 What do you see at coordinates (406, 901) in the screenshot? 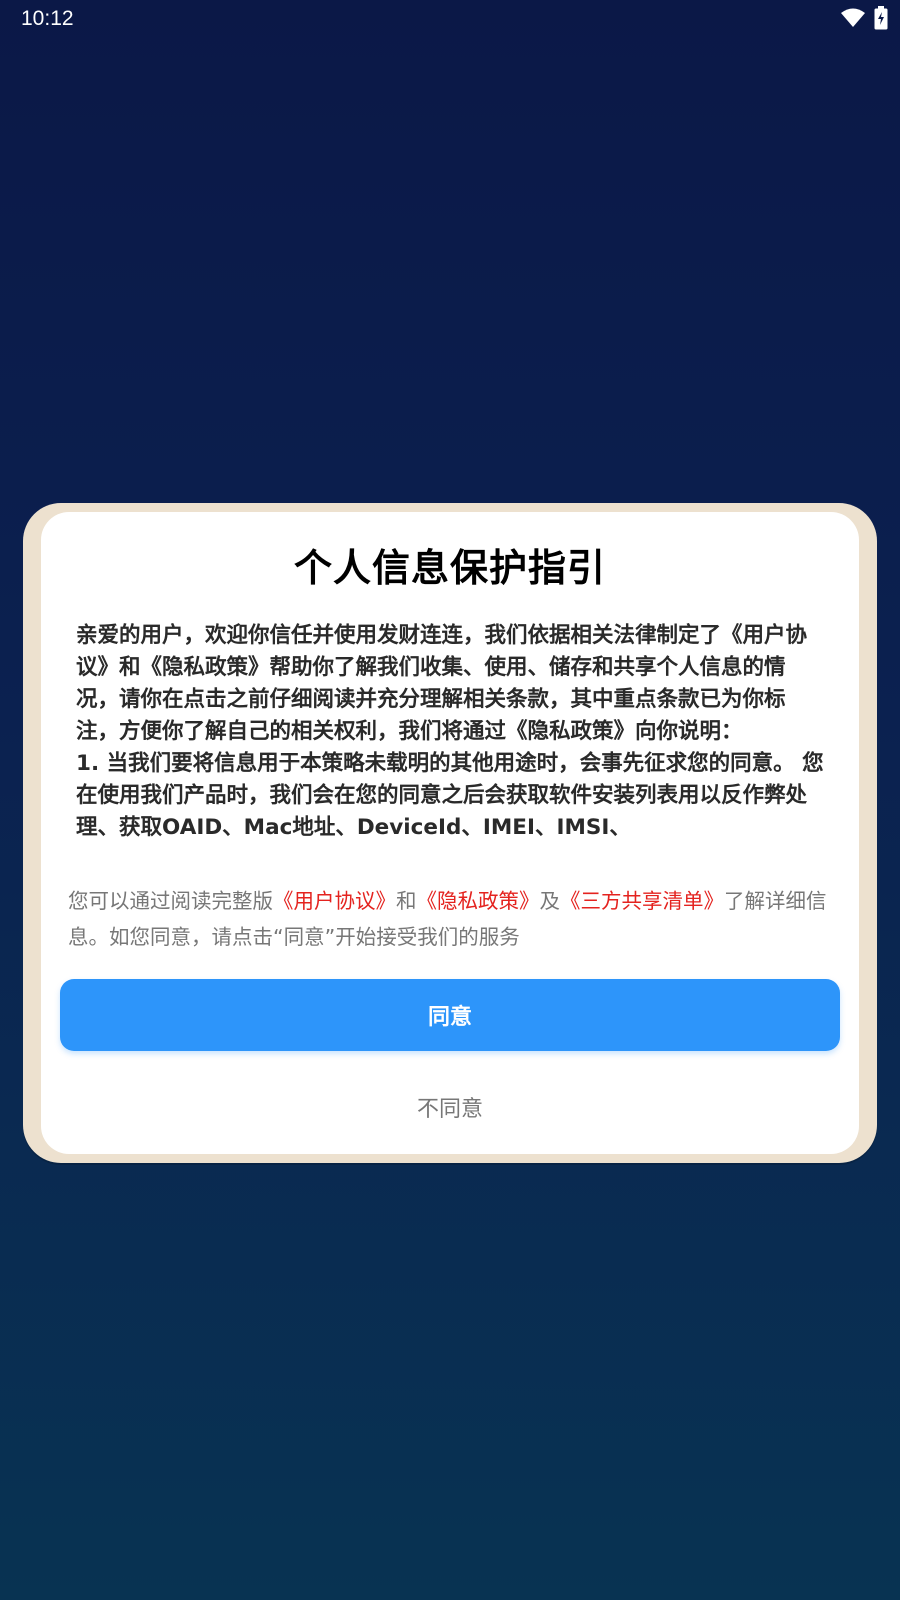
I see `summary-and: 和` at bounding box center [406, 901].